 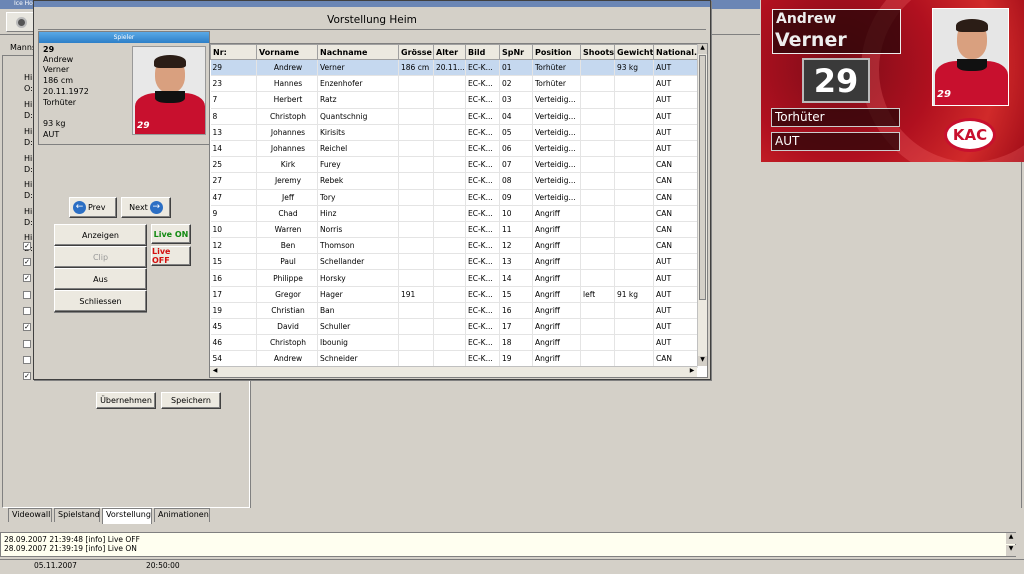 I want to click on table-cell: 18, so click(x=516, y=343).